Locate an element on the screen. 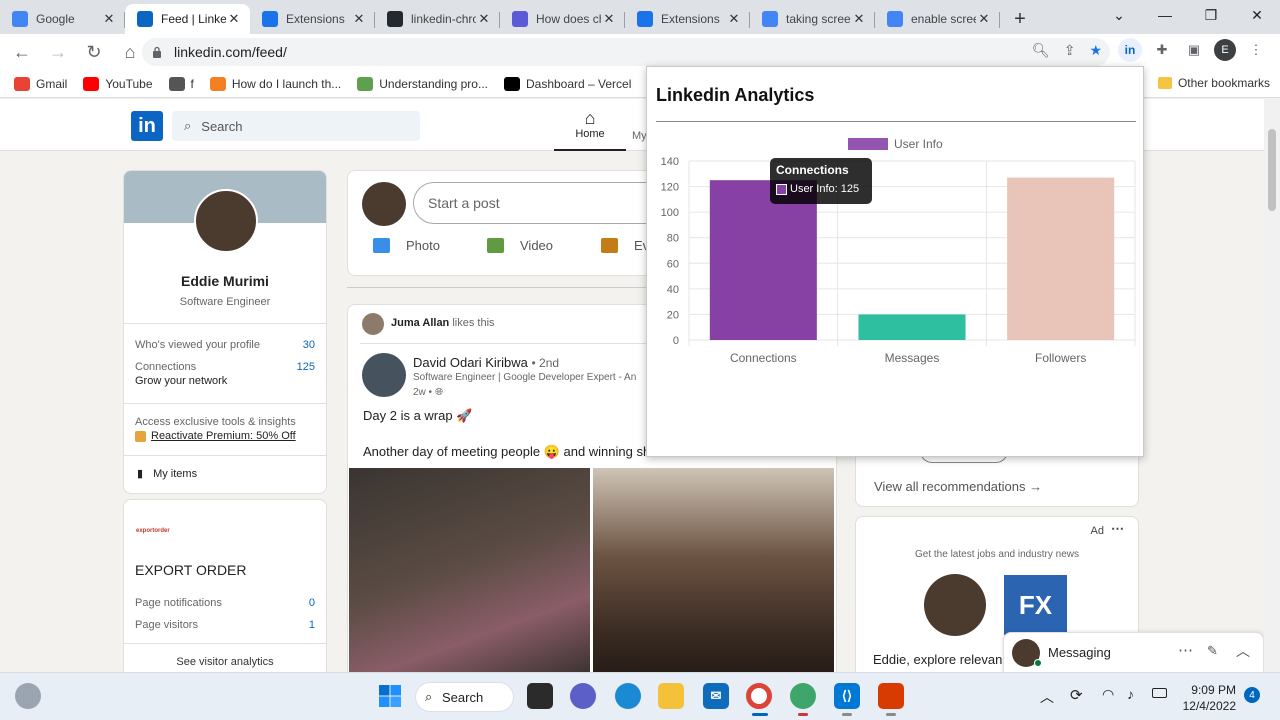  profile-avatar: E is located at coordinates (1225, 50).